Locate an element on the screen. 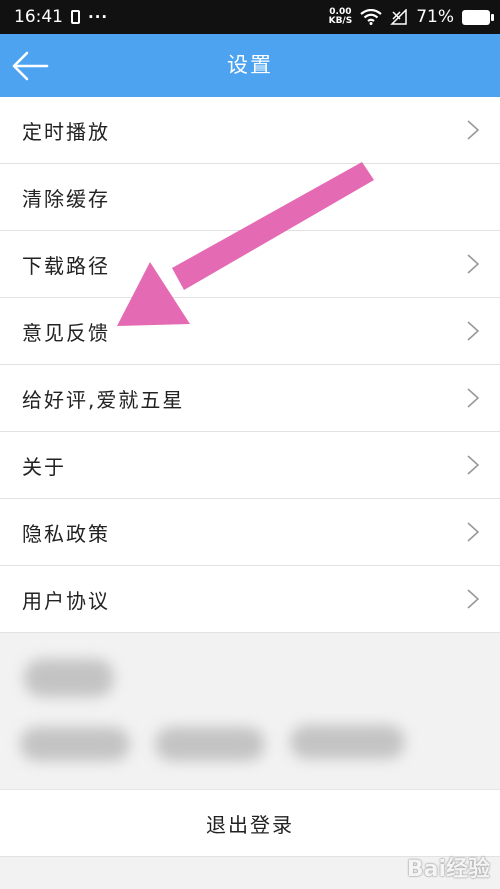 Image resolution: width=500 pixels, height=889 pixels. page-title: 设置 is located at coordinates (250, 65).